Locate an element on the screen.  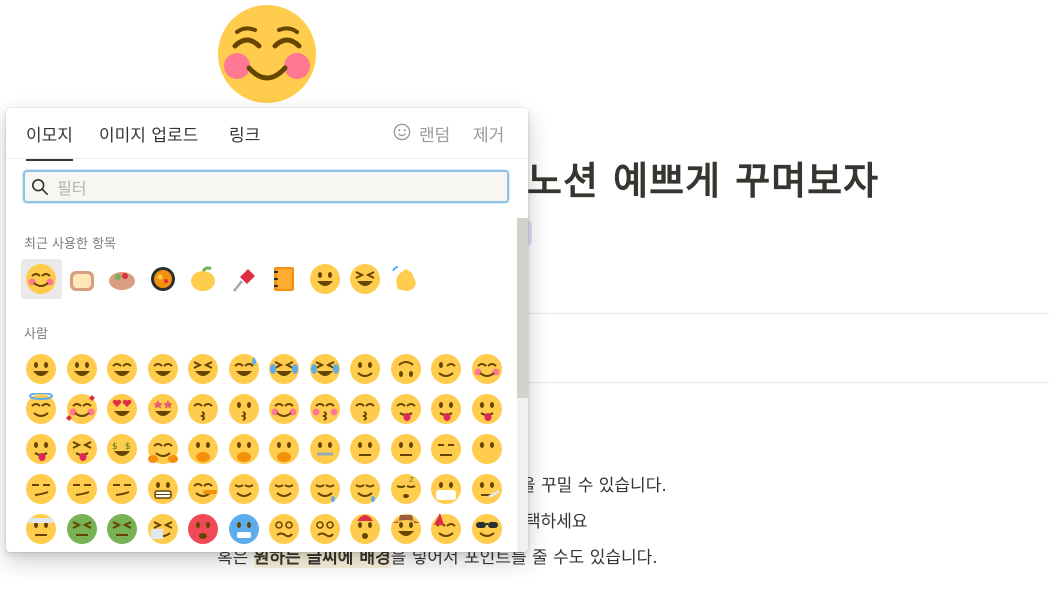
emoji-cold-icon is located at coordinates (244, 529).